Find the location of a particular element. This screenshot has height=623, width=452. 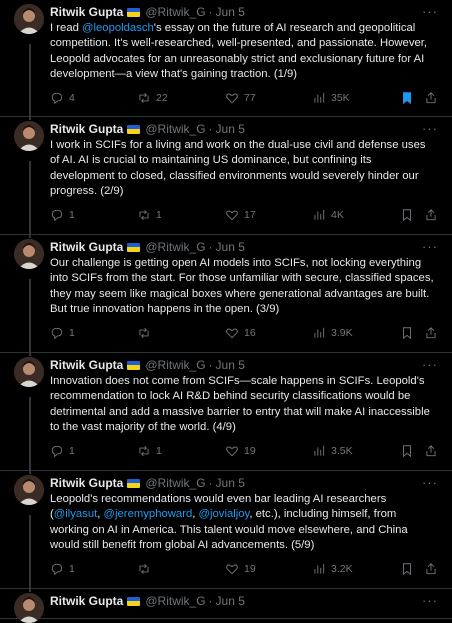

tweet-actions: 1 1 17 4K is located at coordinates (243, 215).